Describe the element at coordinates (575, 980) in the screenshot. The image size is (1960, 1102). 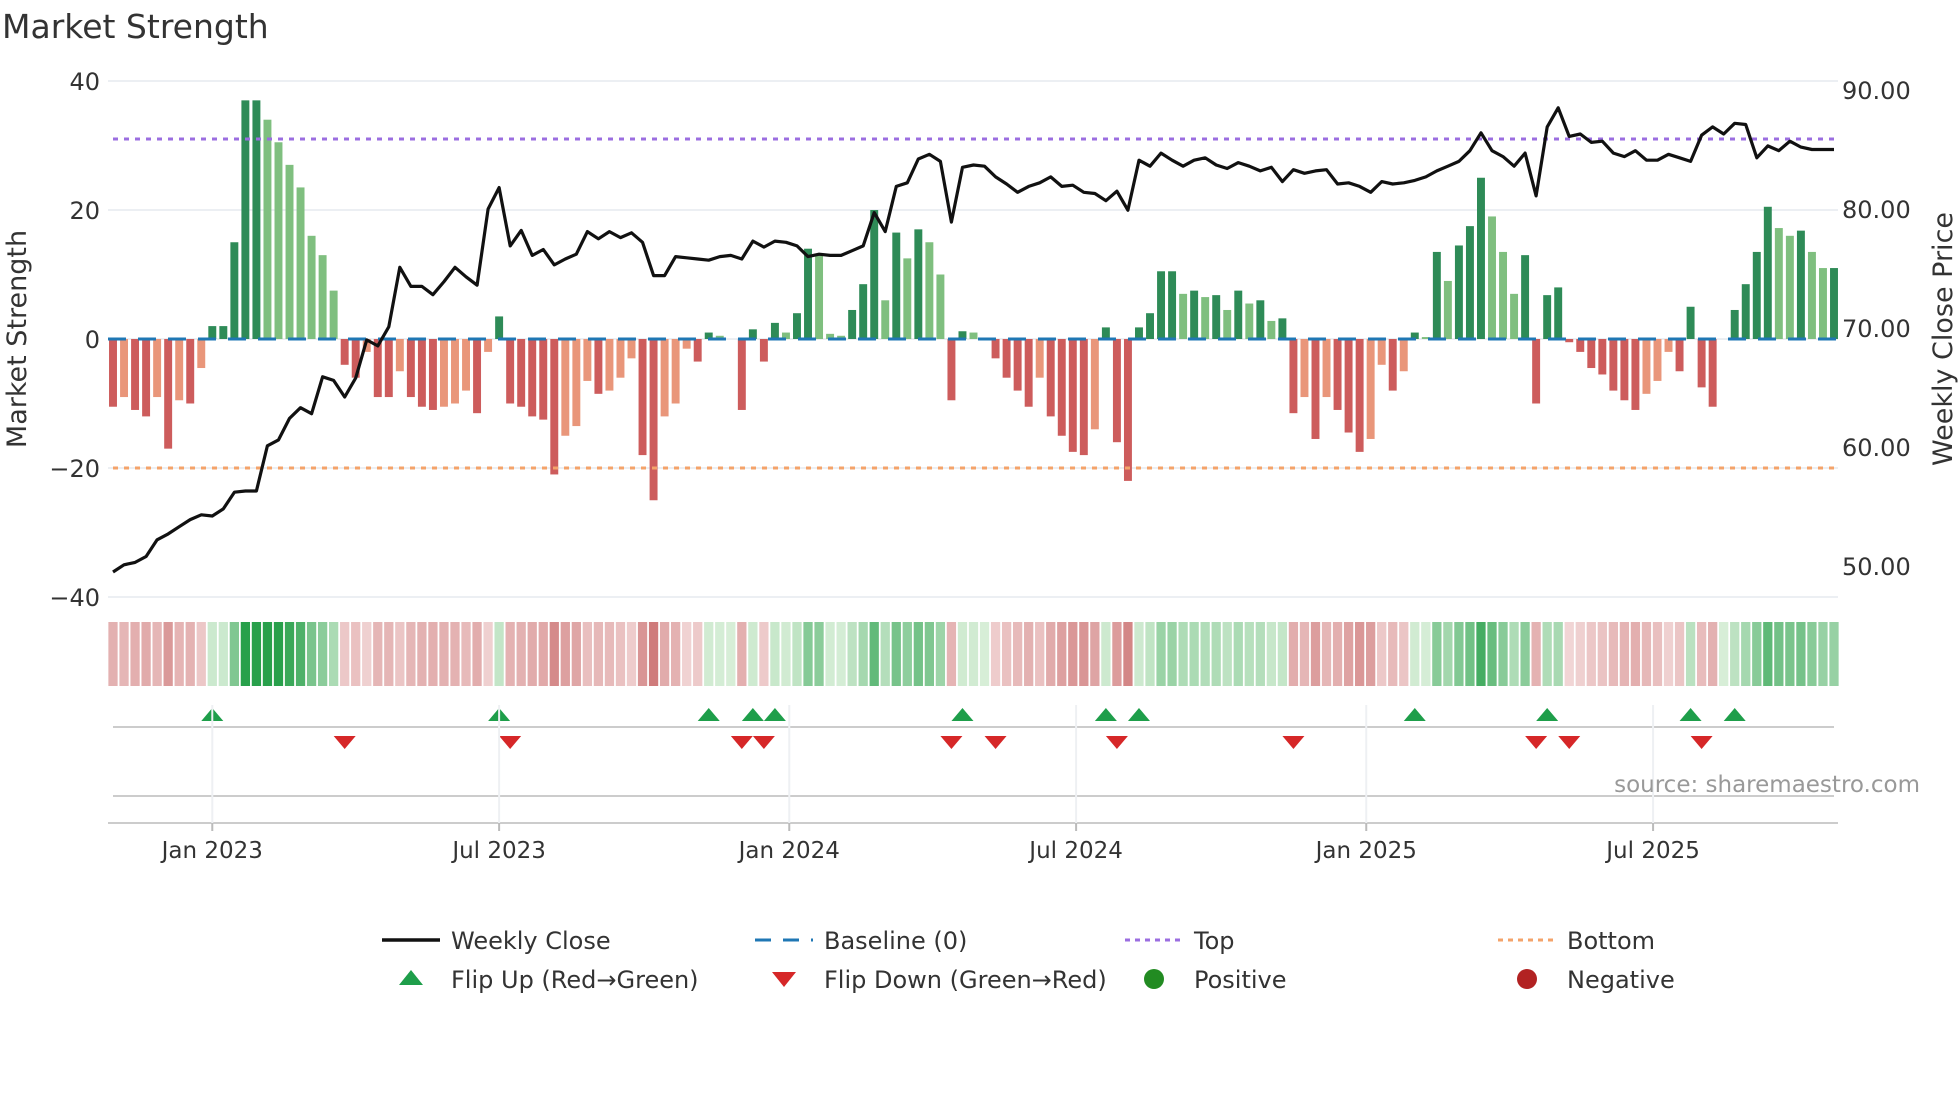
I see `legend-label: Flip Up (Red→Green)` at that location.